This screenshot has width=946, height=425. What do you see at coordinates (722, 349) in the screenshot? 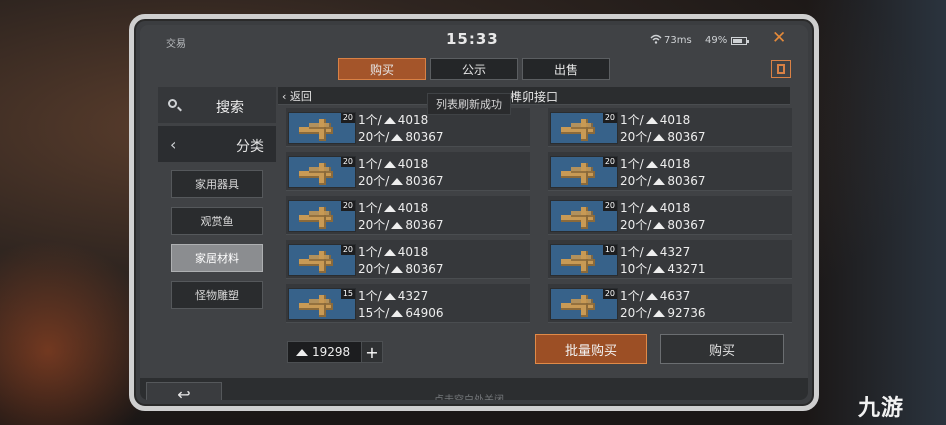
I see `buy-button: 购买` at bounding box center [722, 349].